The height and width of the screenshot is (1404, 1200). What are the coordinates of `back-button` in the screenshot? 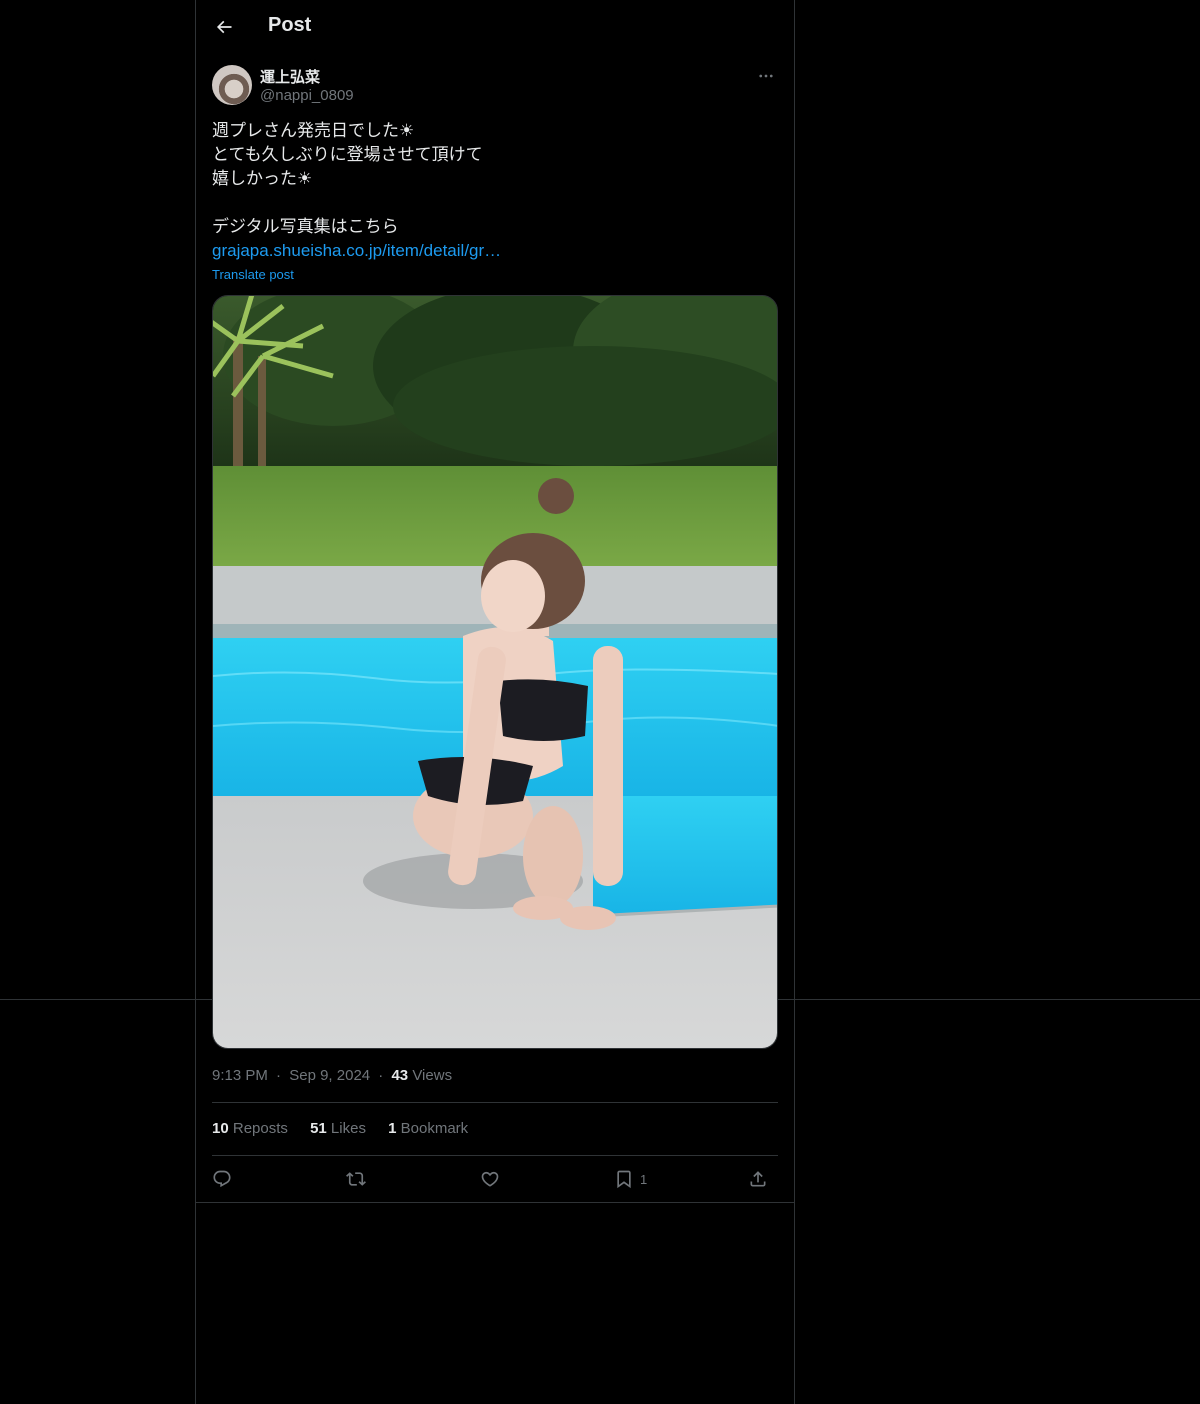 It's located at (224, 27).